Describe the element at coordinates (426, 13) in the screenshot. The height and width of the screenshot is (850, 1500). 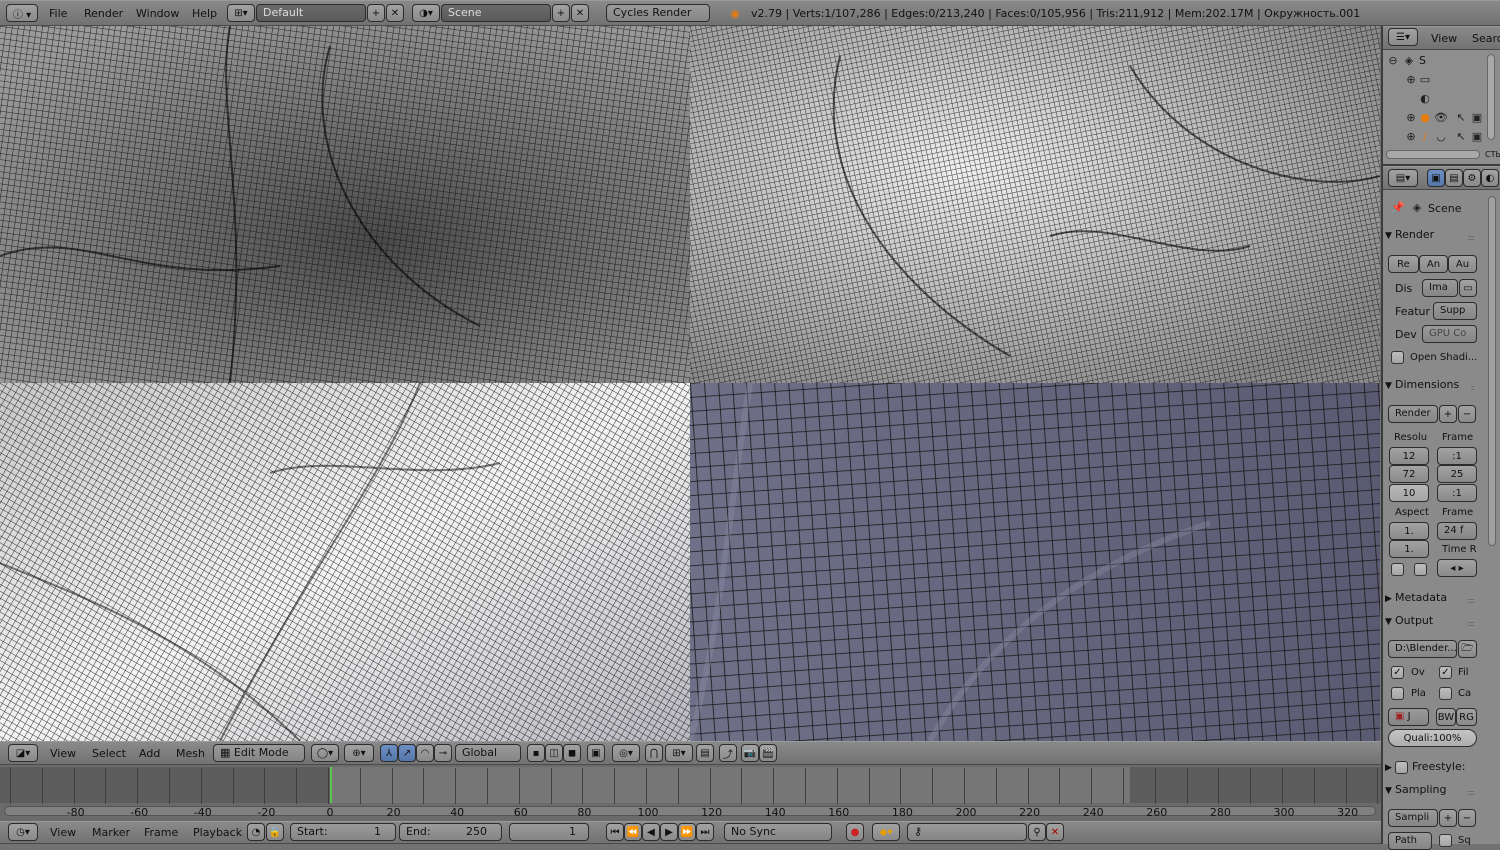
I see `scene-icon-button: ◑▾` at that location.